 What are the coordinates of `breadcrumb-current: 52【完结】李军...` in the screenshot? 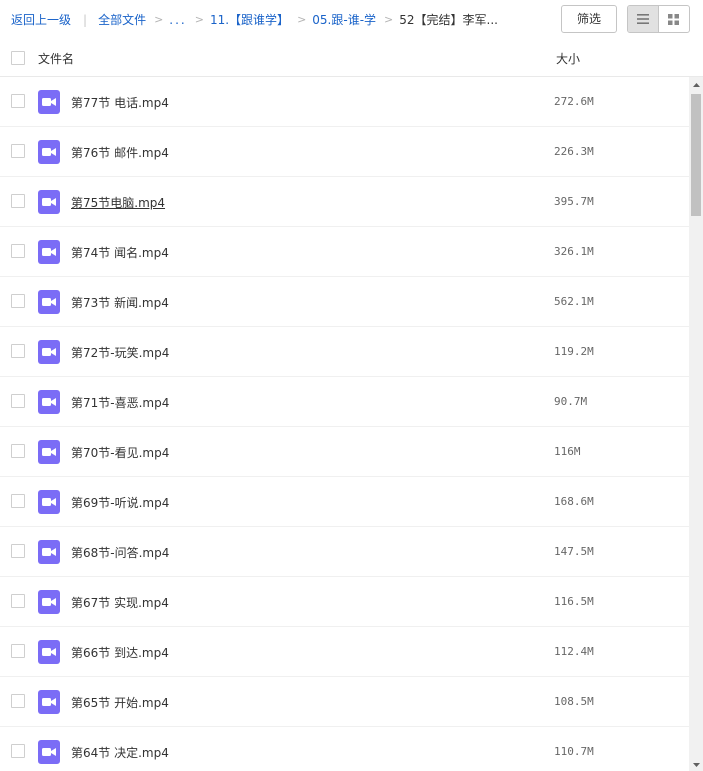 It's located at (448, 20).